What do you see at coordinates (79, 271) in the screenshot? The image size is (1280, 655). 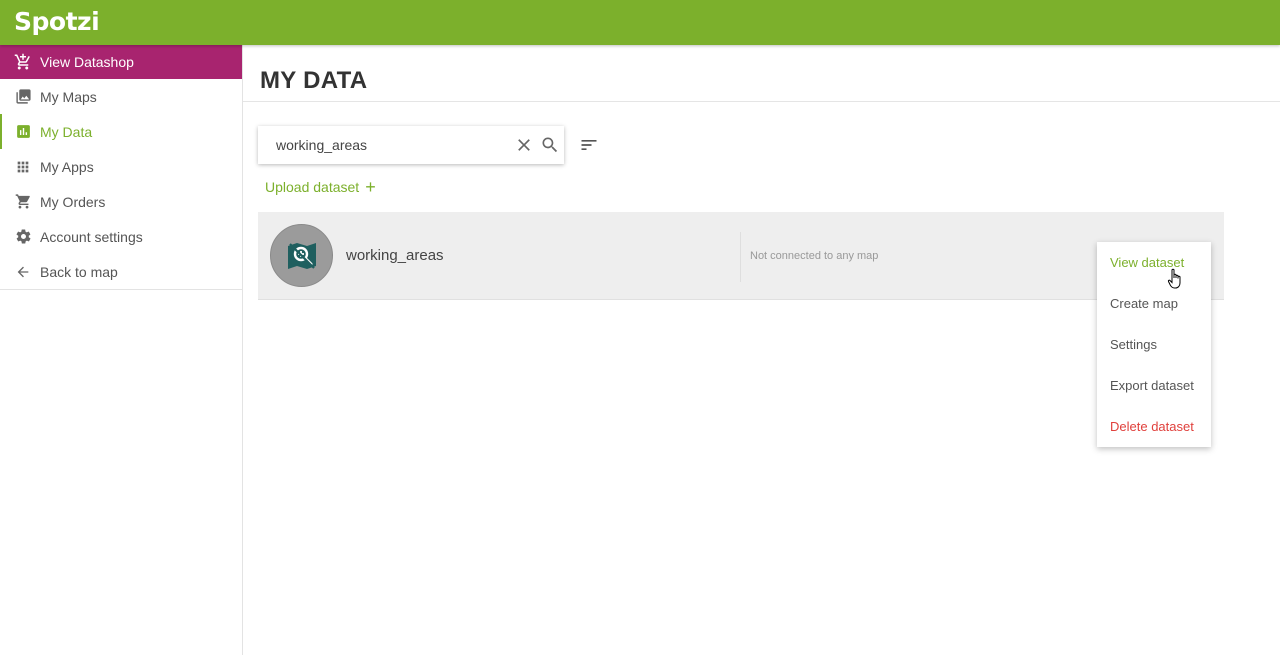 I see `sidebar-item-label: Back to map` at bounding box center [79, 271].